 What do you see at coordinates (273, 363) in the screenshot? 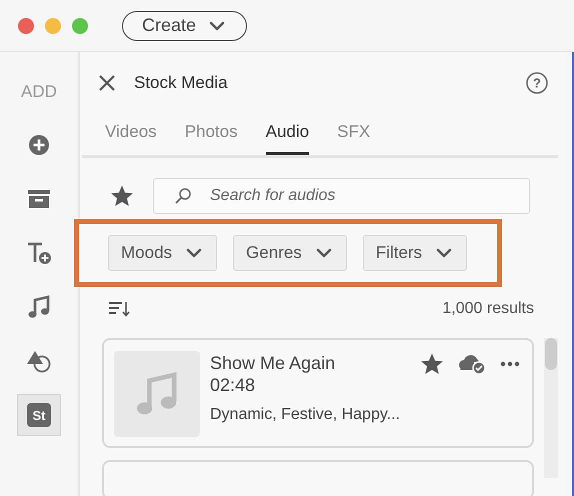
I see `track-title: Show Me Again` at bounding box center [273, 363].